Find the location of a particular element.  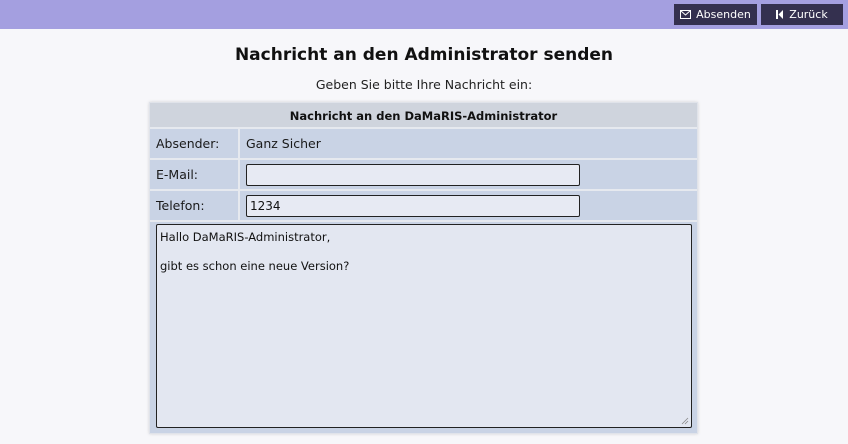

sender-row: Absender: Ganz Sicher is located at coordinates (423, 144).